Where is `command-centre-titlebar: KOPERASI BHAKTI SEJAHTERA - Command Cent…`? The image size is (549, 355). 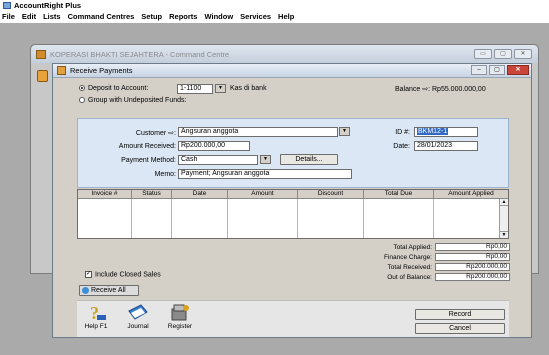
command-centre-titlebar: KOPERASI BHAKTI SEJAHTERA - Command Cent… is located at coordinates (284, 54).